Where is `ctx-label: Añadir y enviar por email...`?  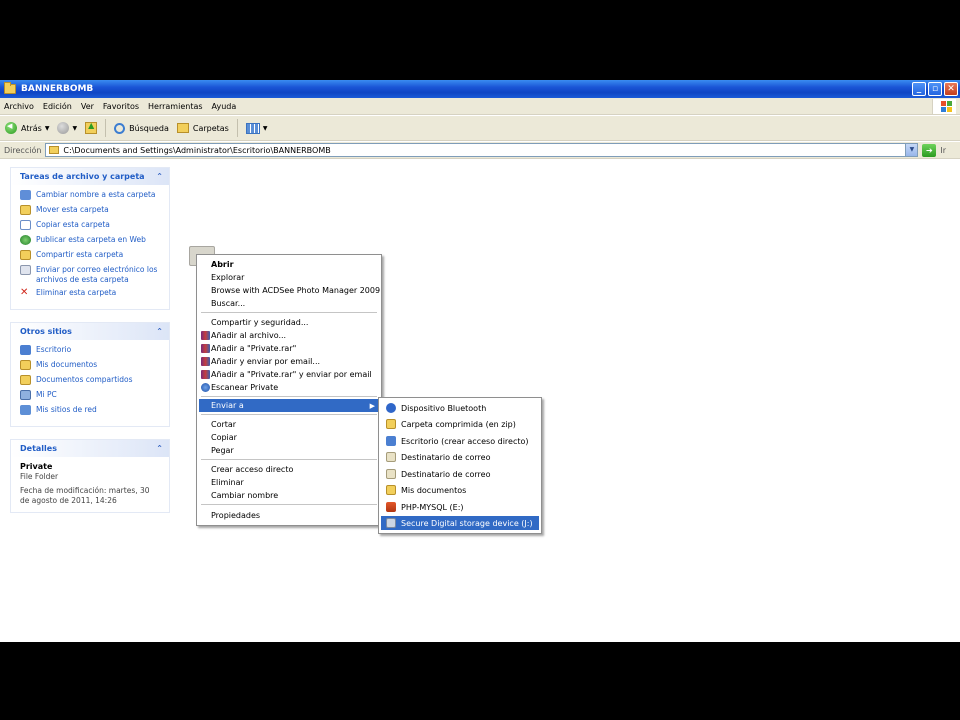 ctx-label: Añadir y enviar por email... is located at coordinates (266, 361).